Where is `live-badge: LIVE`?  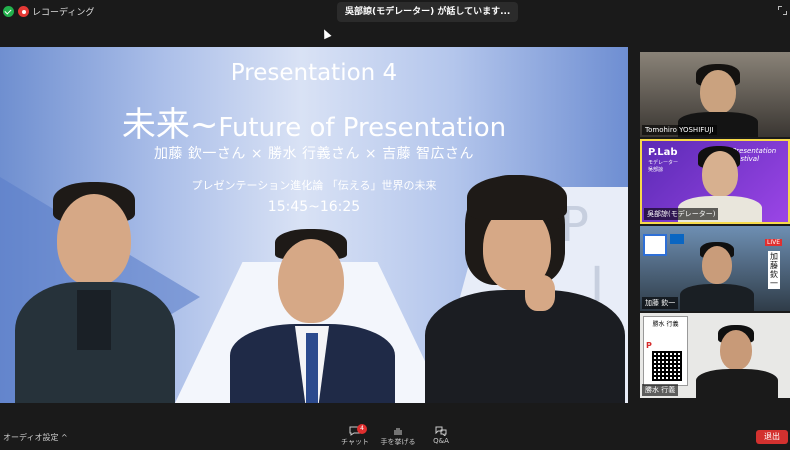
live-badge: LIVE is located at coordinates (774, 242).